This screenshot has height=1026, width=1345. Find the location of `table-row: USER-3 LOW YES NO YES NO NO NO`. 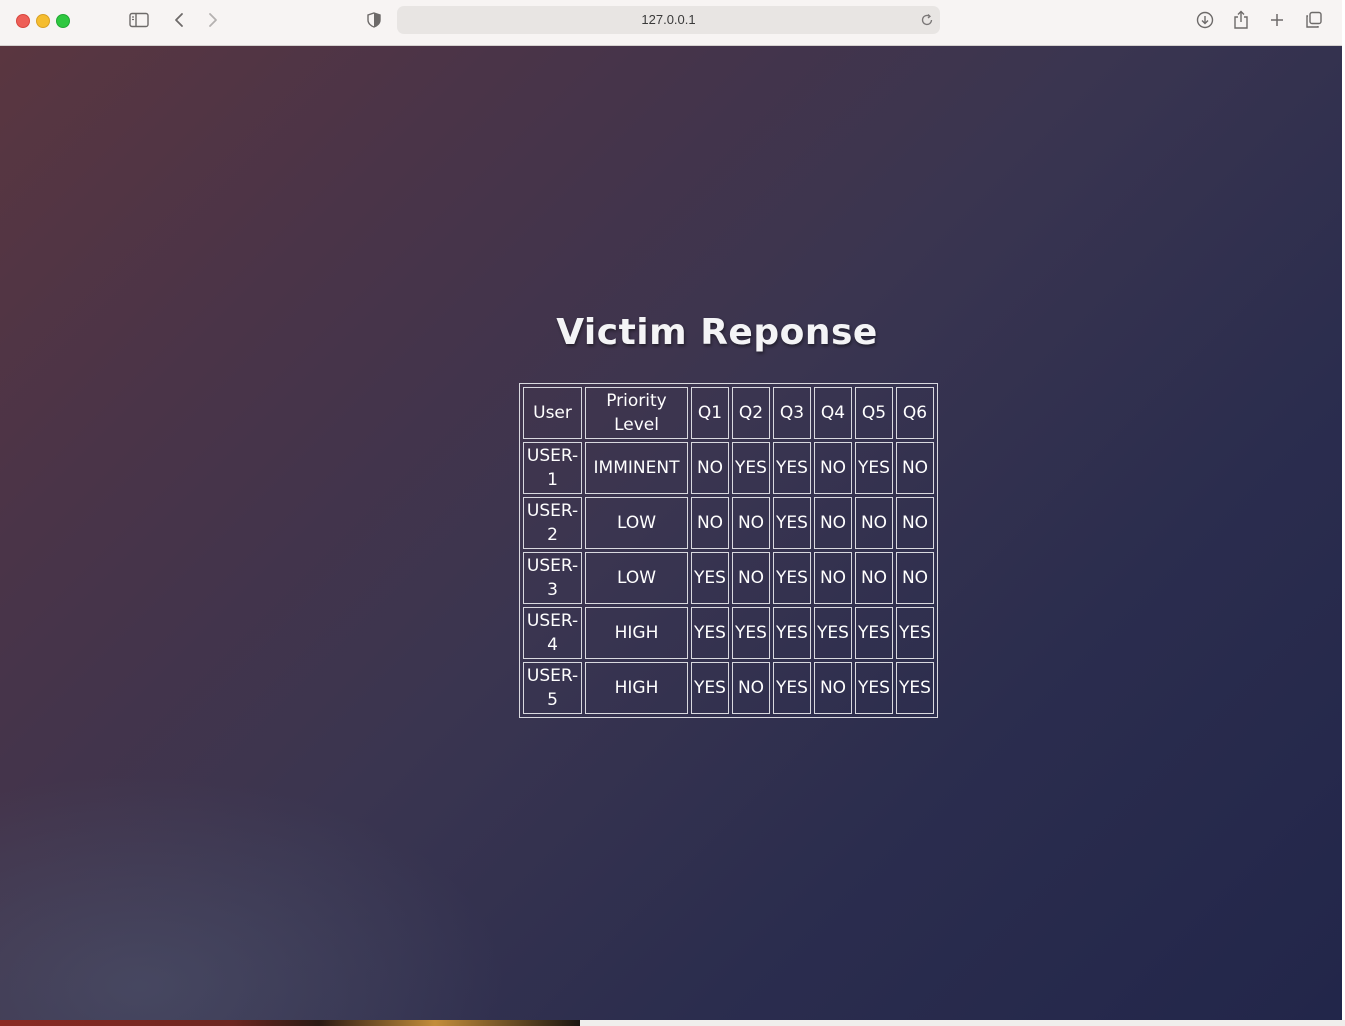

table-row: USER-3 LOW YES NO YES NO NO NO is located at coordinates (728, 578).